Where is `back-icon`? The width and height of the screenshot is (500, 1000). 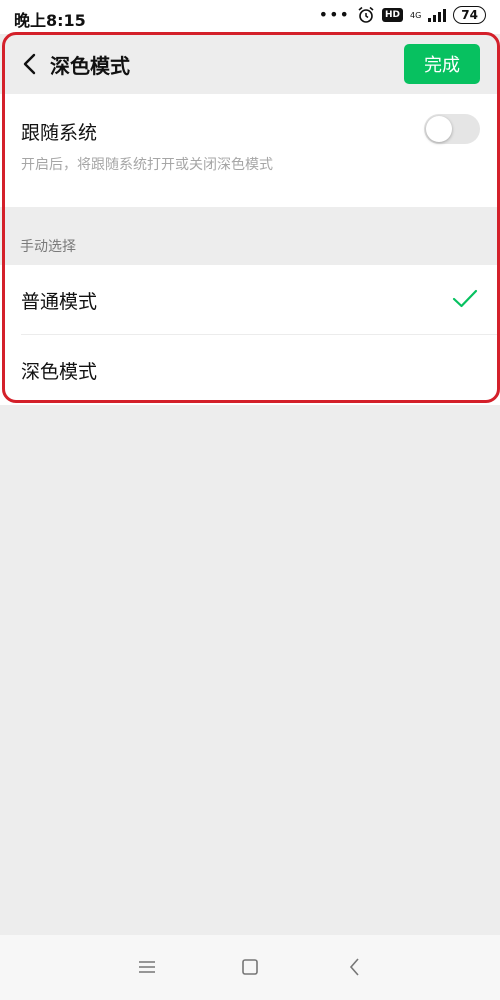 back-icon is located at coordinates (355, 967).